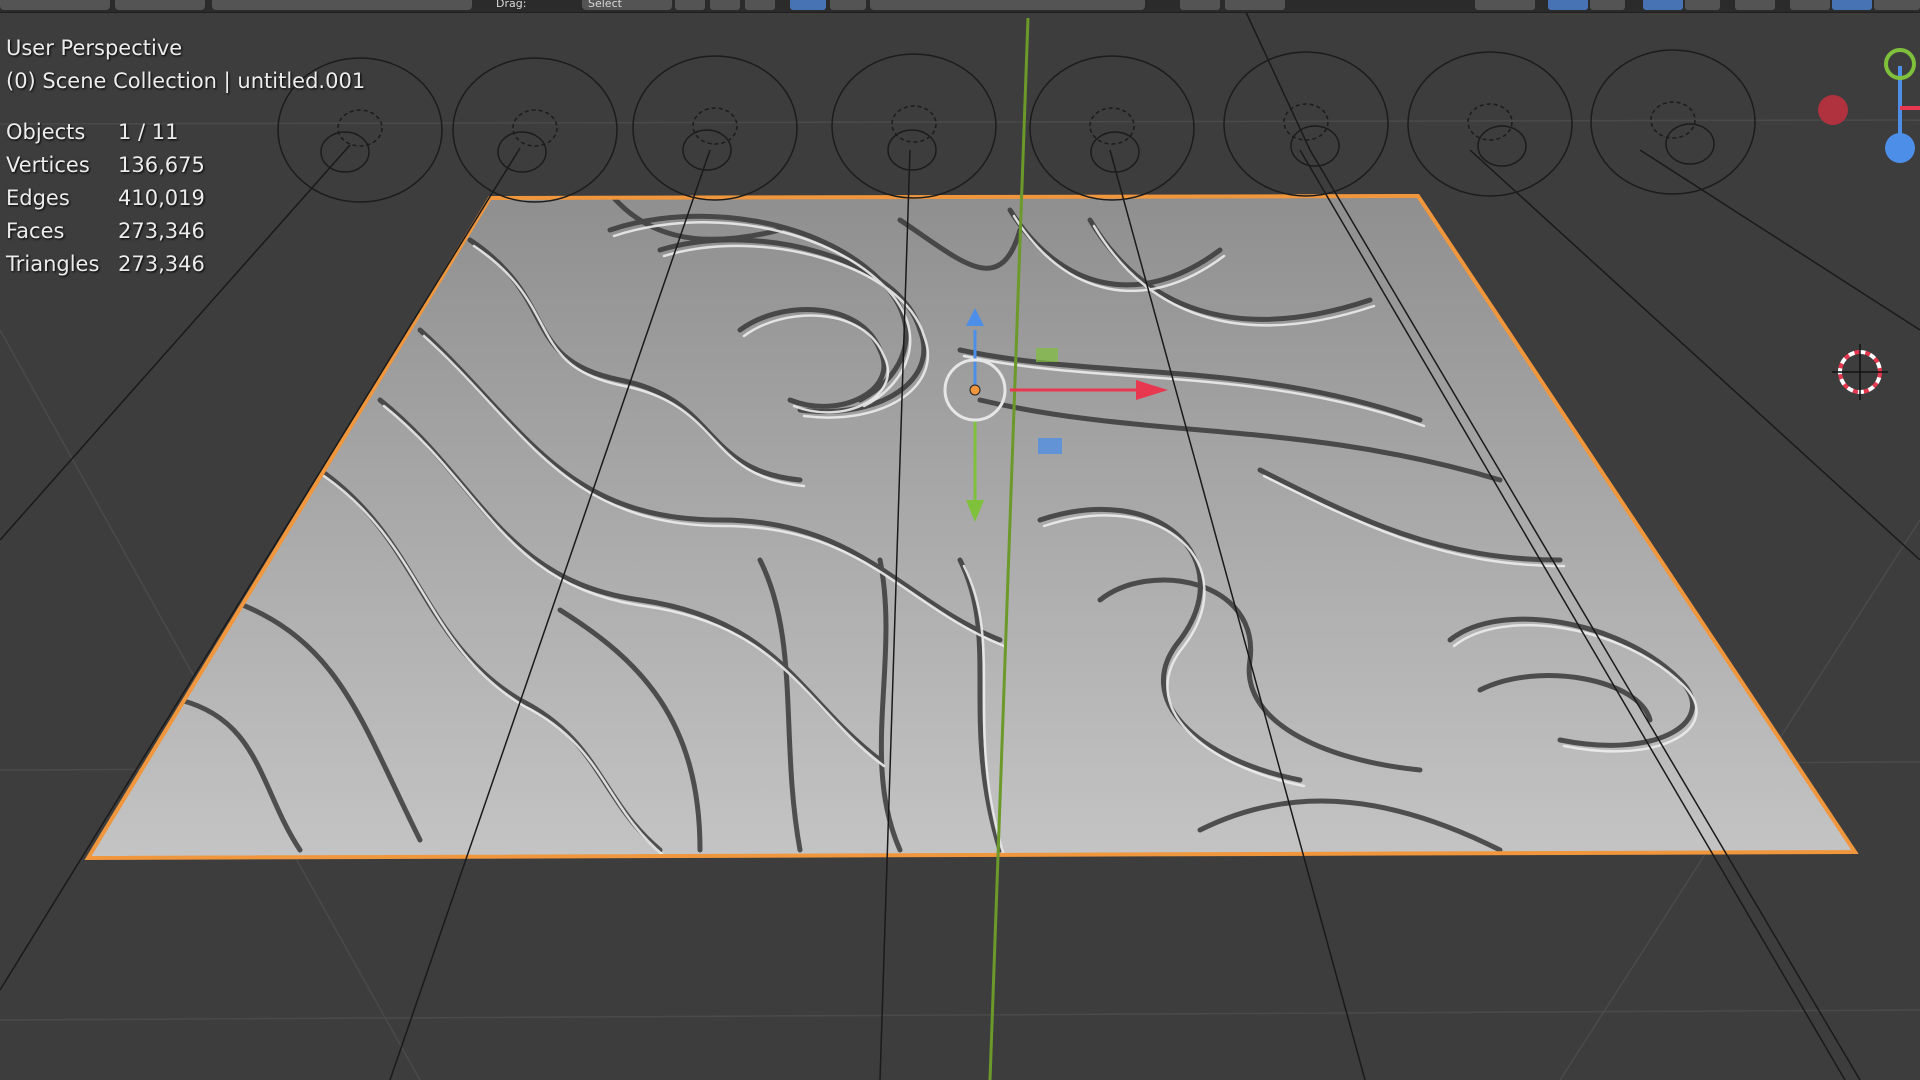 The image size is (1920, 1080). Describe the element at coordinates (690, 5) in the screenshot. I see `select-box-icon` at that location.